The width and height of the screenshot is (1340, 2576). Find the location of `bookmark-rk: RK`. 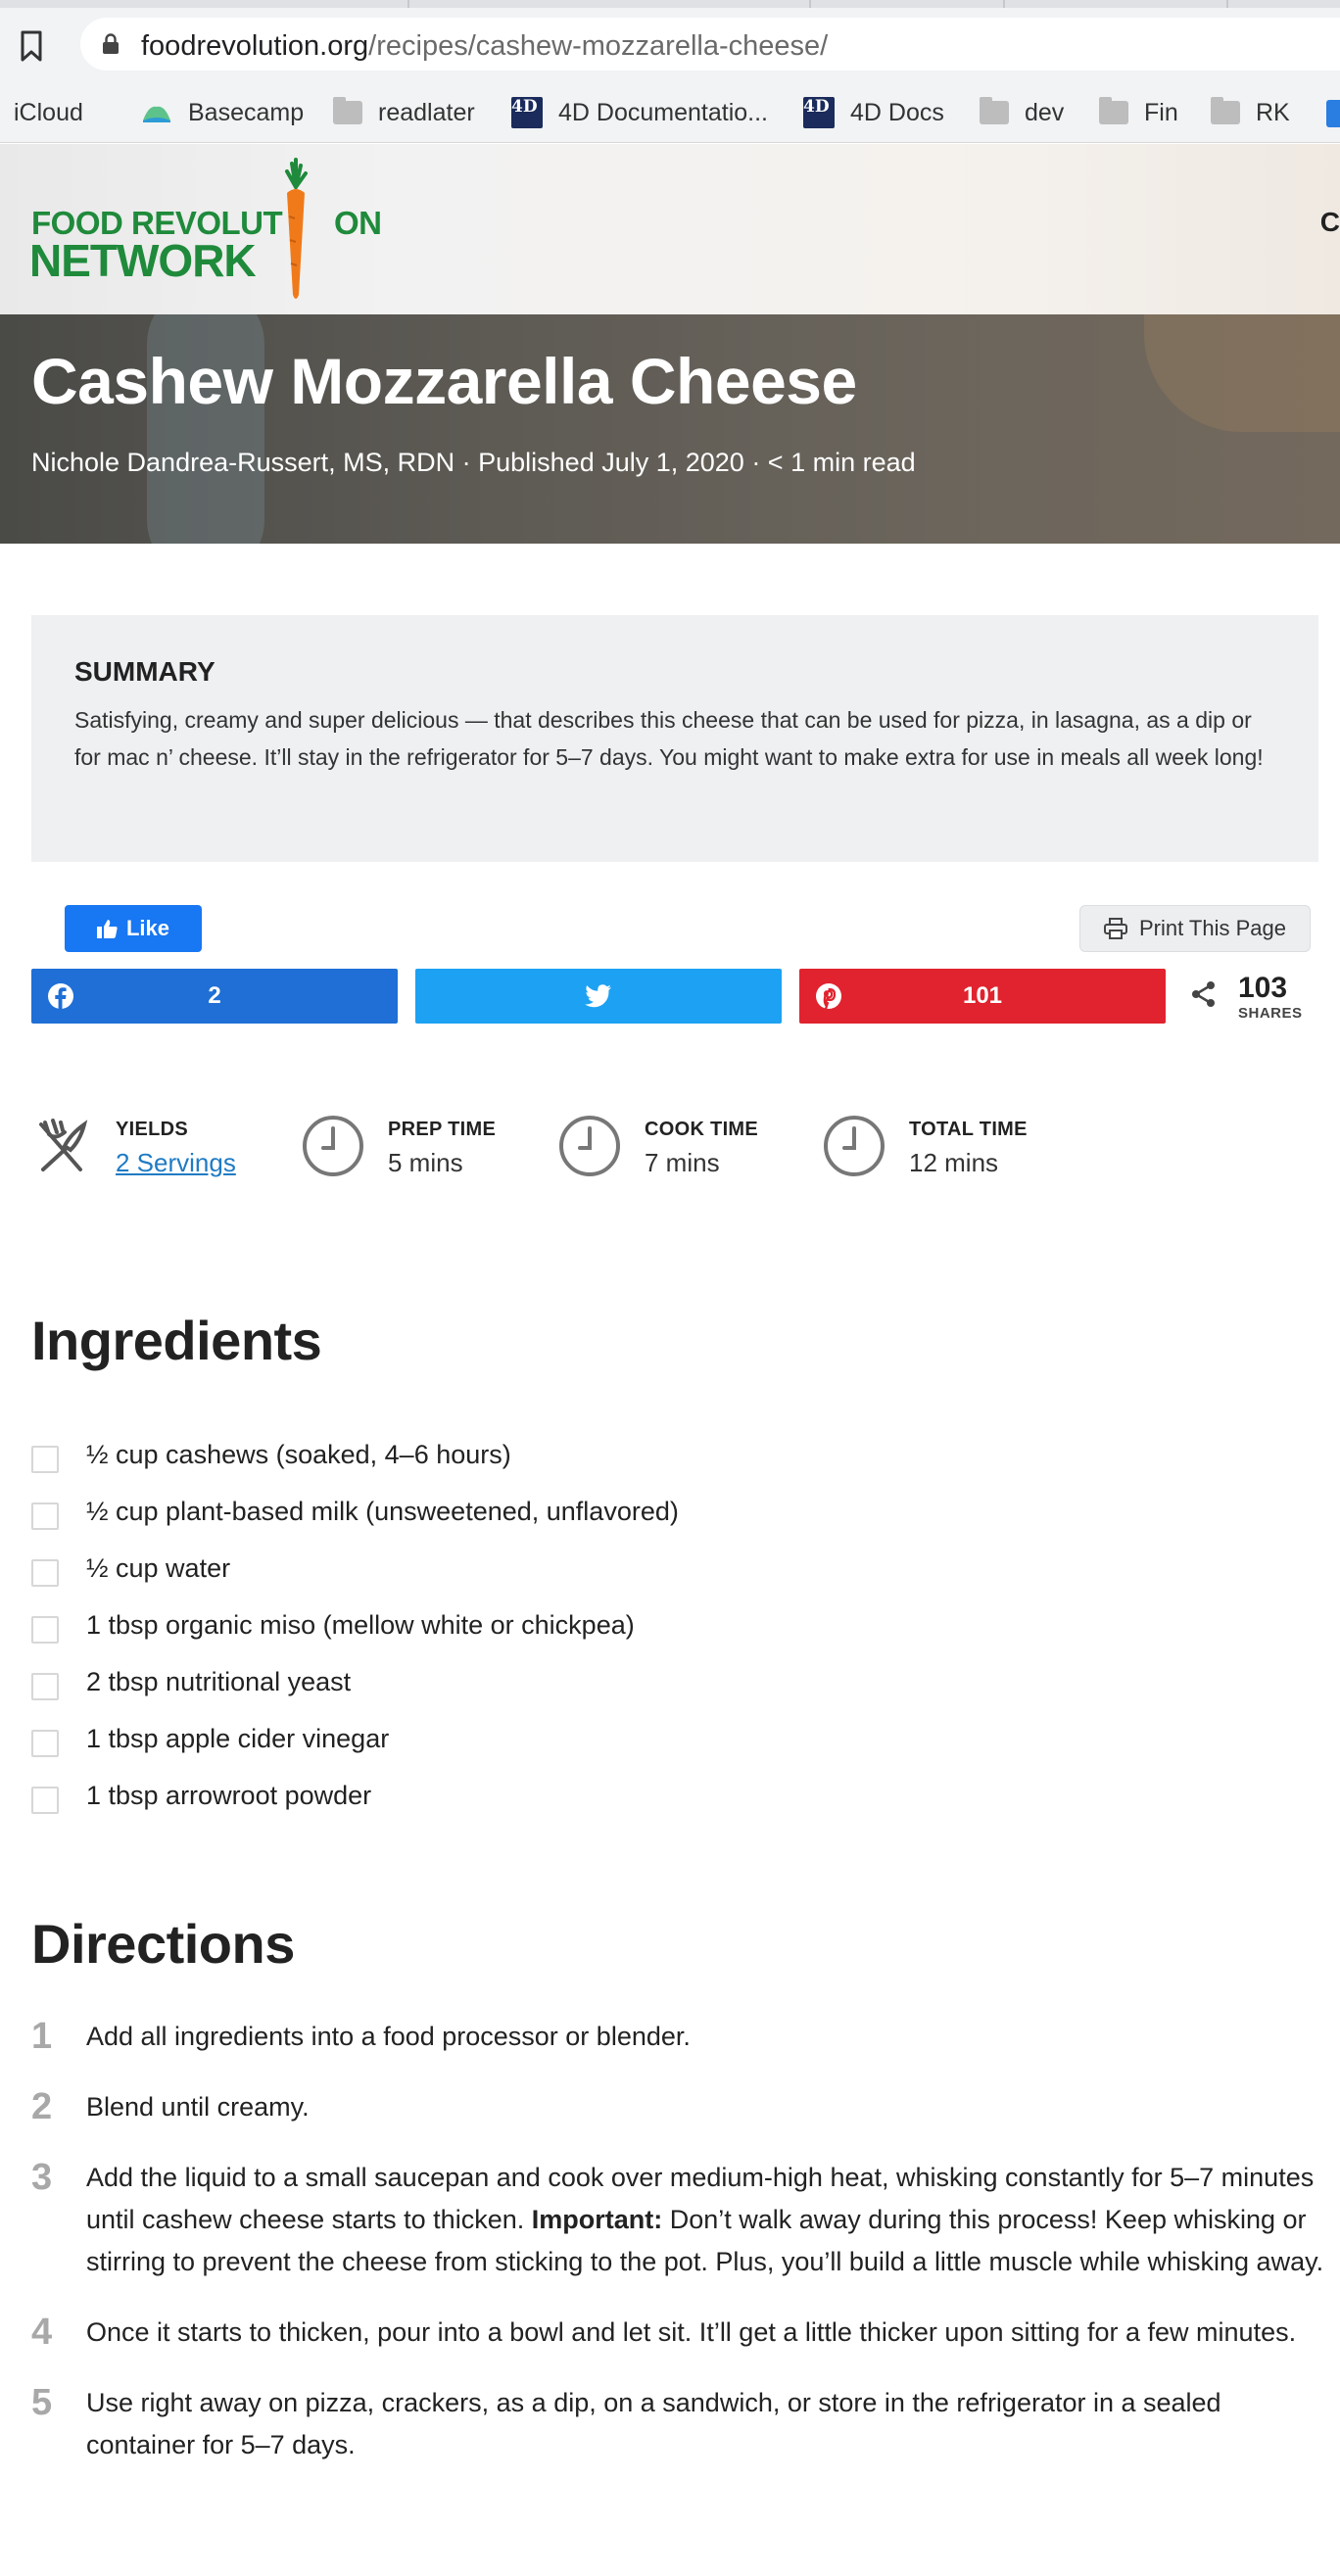

bookmark-rk: RK is located at coordinates (1251, 112).